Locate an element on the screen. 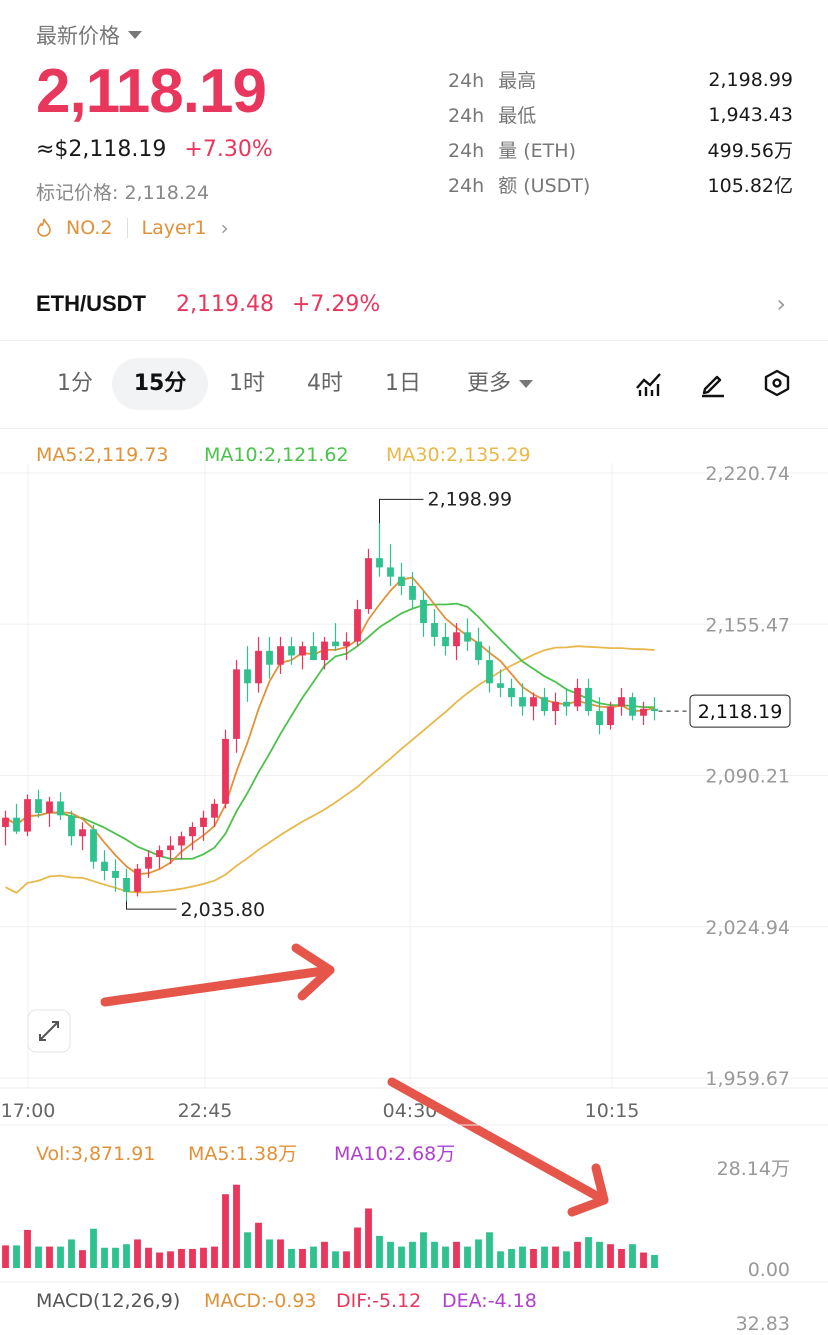 Image resolution: width=828 pixels, height=1335 pixels. tab-4h: 4时 is located at coordinates (325, 384).